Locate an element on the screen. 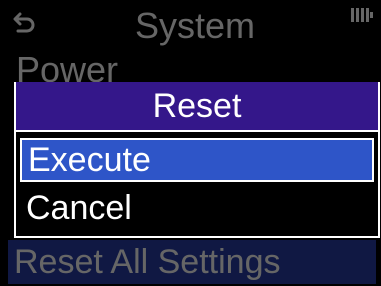  execute-option: Execute is located at coordinates (197, 160).